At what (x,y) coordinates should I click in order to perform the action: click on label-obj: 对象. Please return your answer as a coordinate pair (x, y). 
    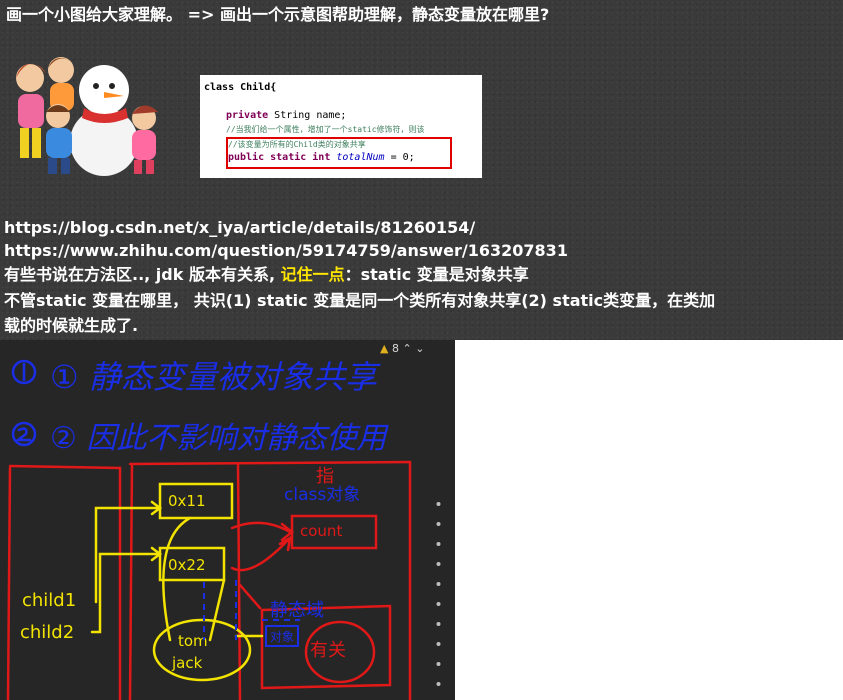
    Looking at the image, I should click on (282, 637).